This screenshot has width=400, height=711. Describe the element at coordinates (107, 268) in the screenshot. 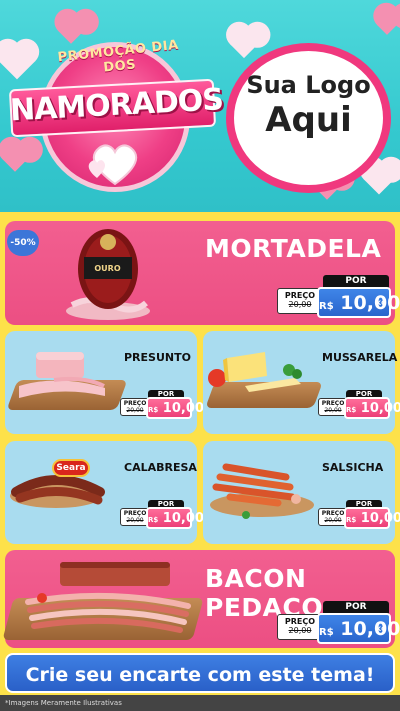

I see `brand-label: OURO` at that location.